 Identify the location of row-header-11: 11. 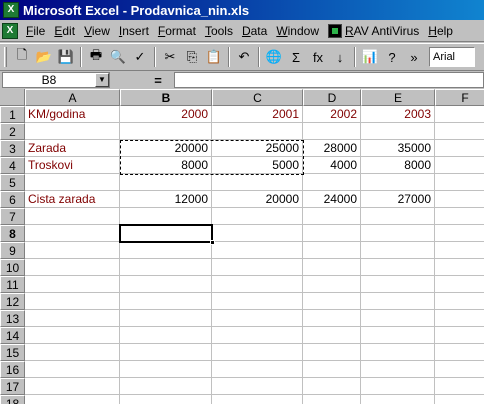
(12, 284).